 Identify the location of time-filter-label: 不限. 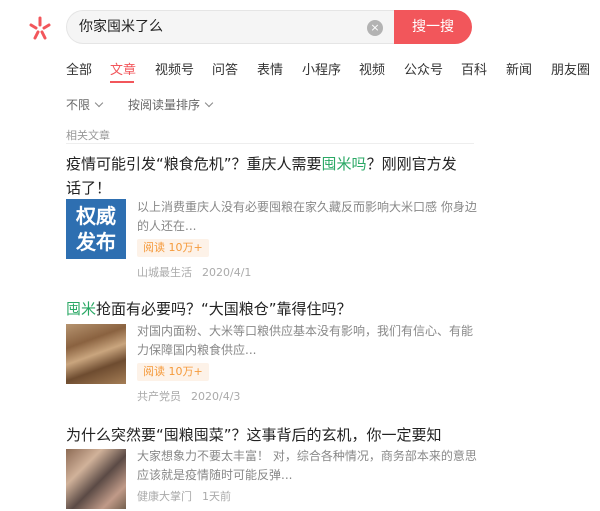
(78, 105).